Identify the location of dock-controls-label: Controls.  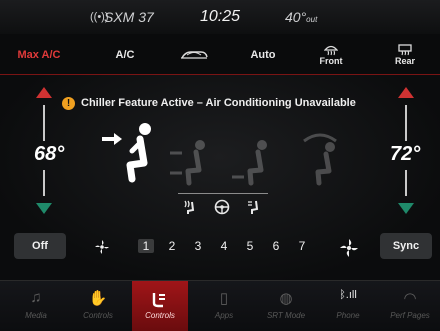
(98, 315).